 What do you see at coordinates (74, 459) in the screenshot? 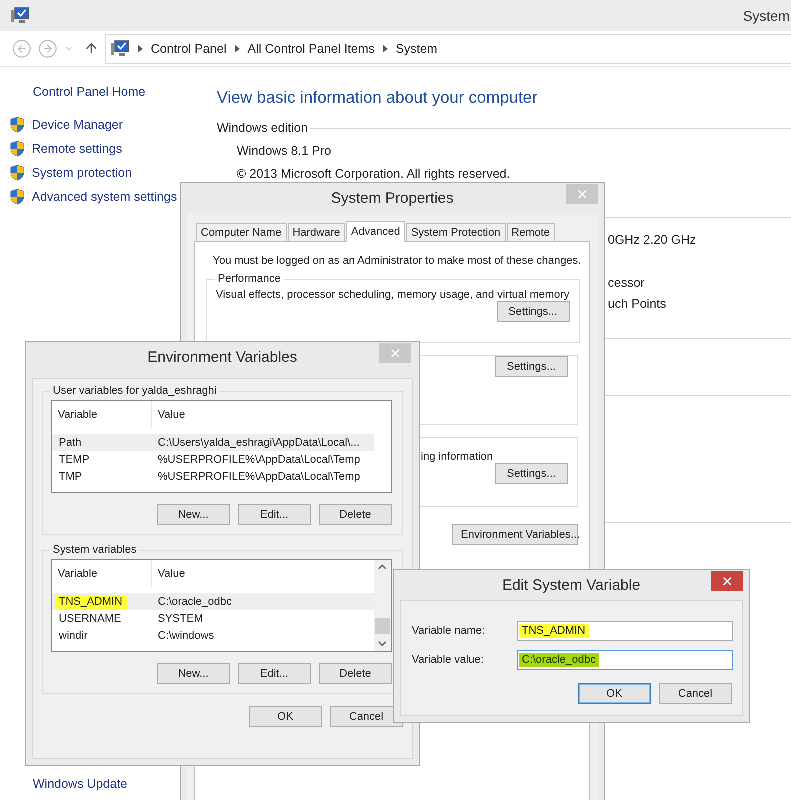
I see `list-cell-text: TEMP` at bounding box center [74, 459].